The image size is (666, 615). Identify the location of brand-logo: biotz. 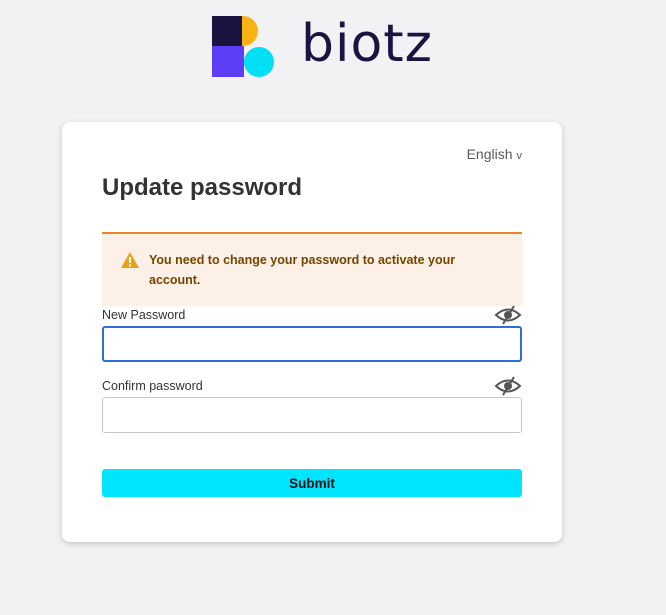
(322, 46).